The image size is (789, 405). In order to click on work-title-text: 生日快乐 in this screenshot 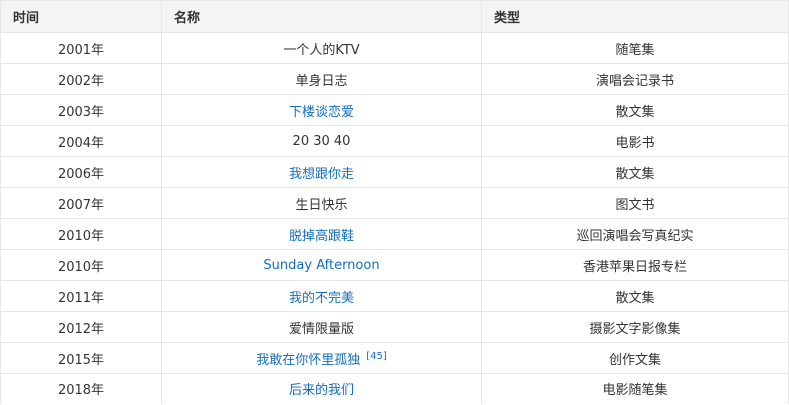, I will do `click(321, 205)`.